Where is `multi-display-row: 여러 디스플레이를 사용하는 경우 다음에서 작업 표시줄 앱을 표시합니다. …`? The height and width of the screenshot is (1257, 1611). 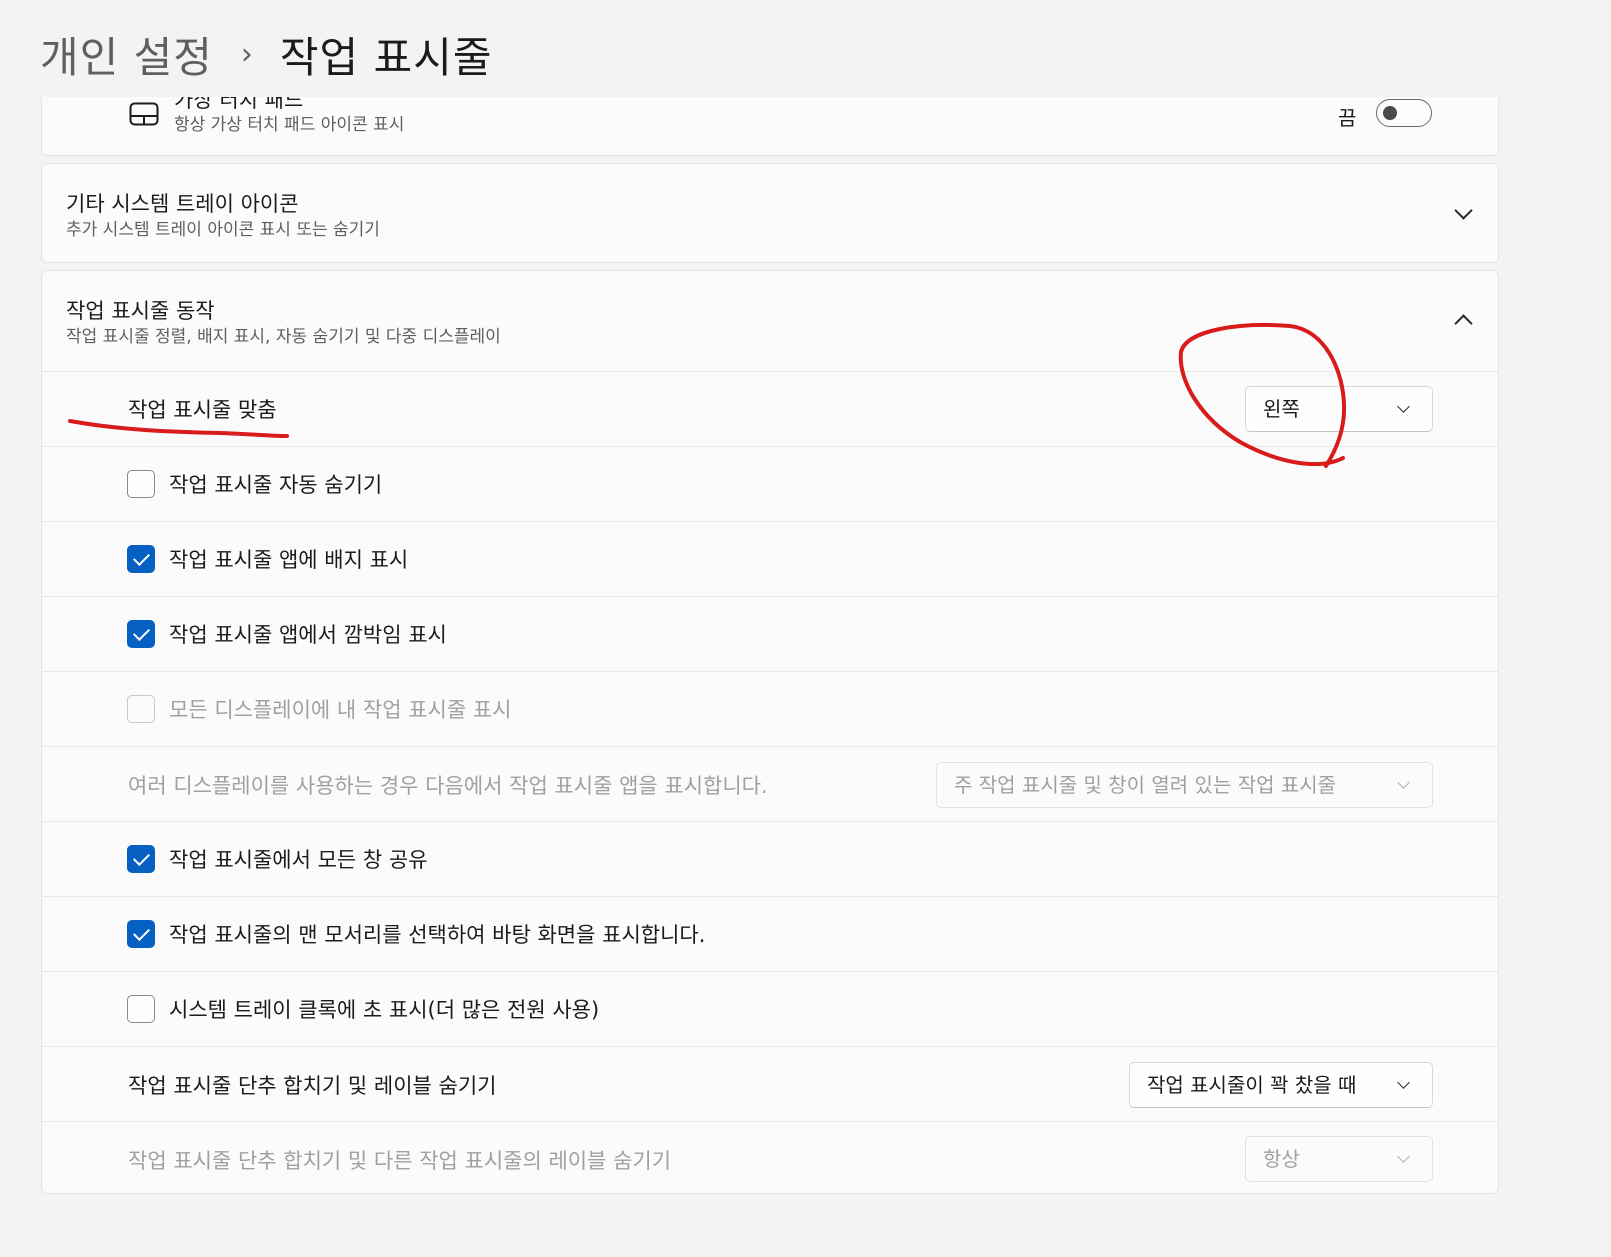 multi-display-row: 여러 디스플레이를 사용하는 경우 다음에서 작업 표시줄 앱을 표시합니다. … is located at coordinates (770, 783).